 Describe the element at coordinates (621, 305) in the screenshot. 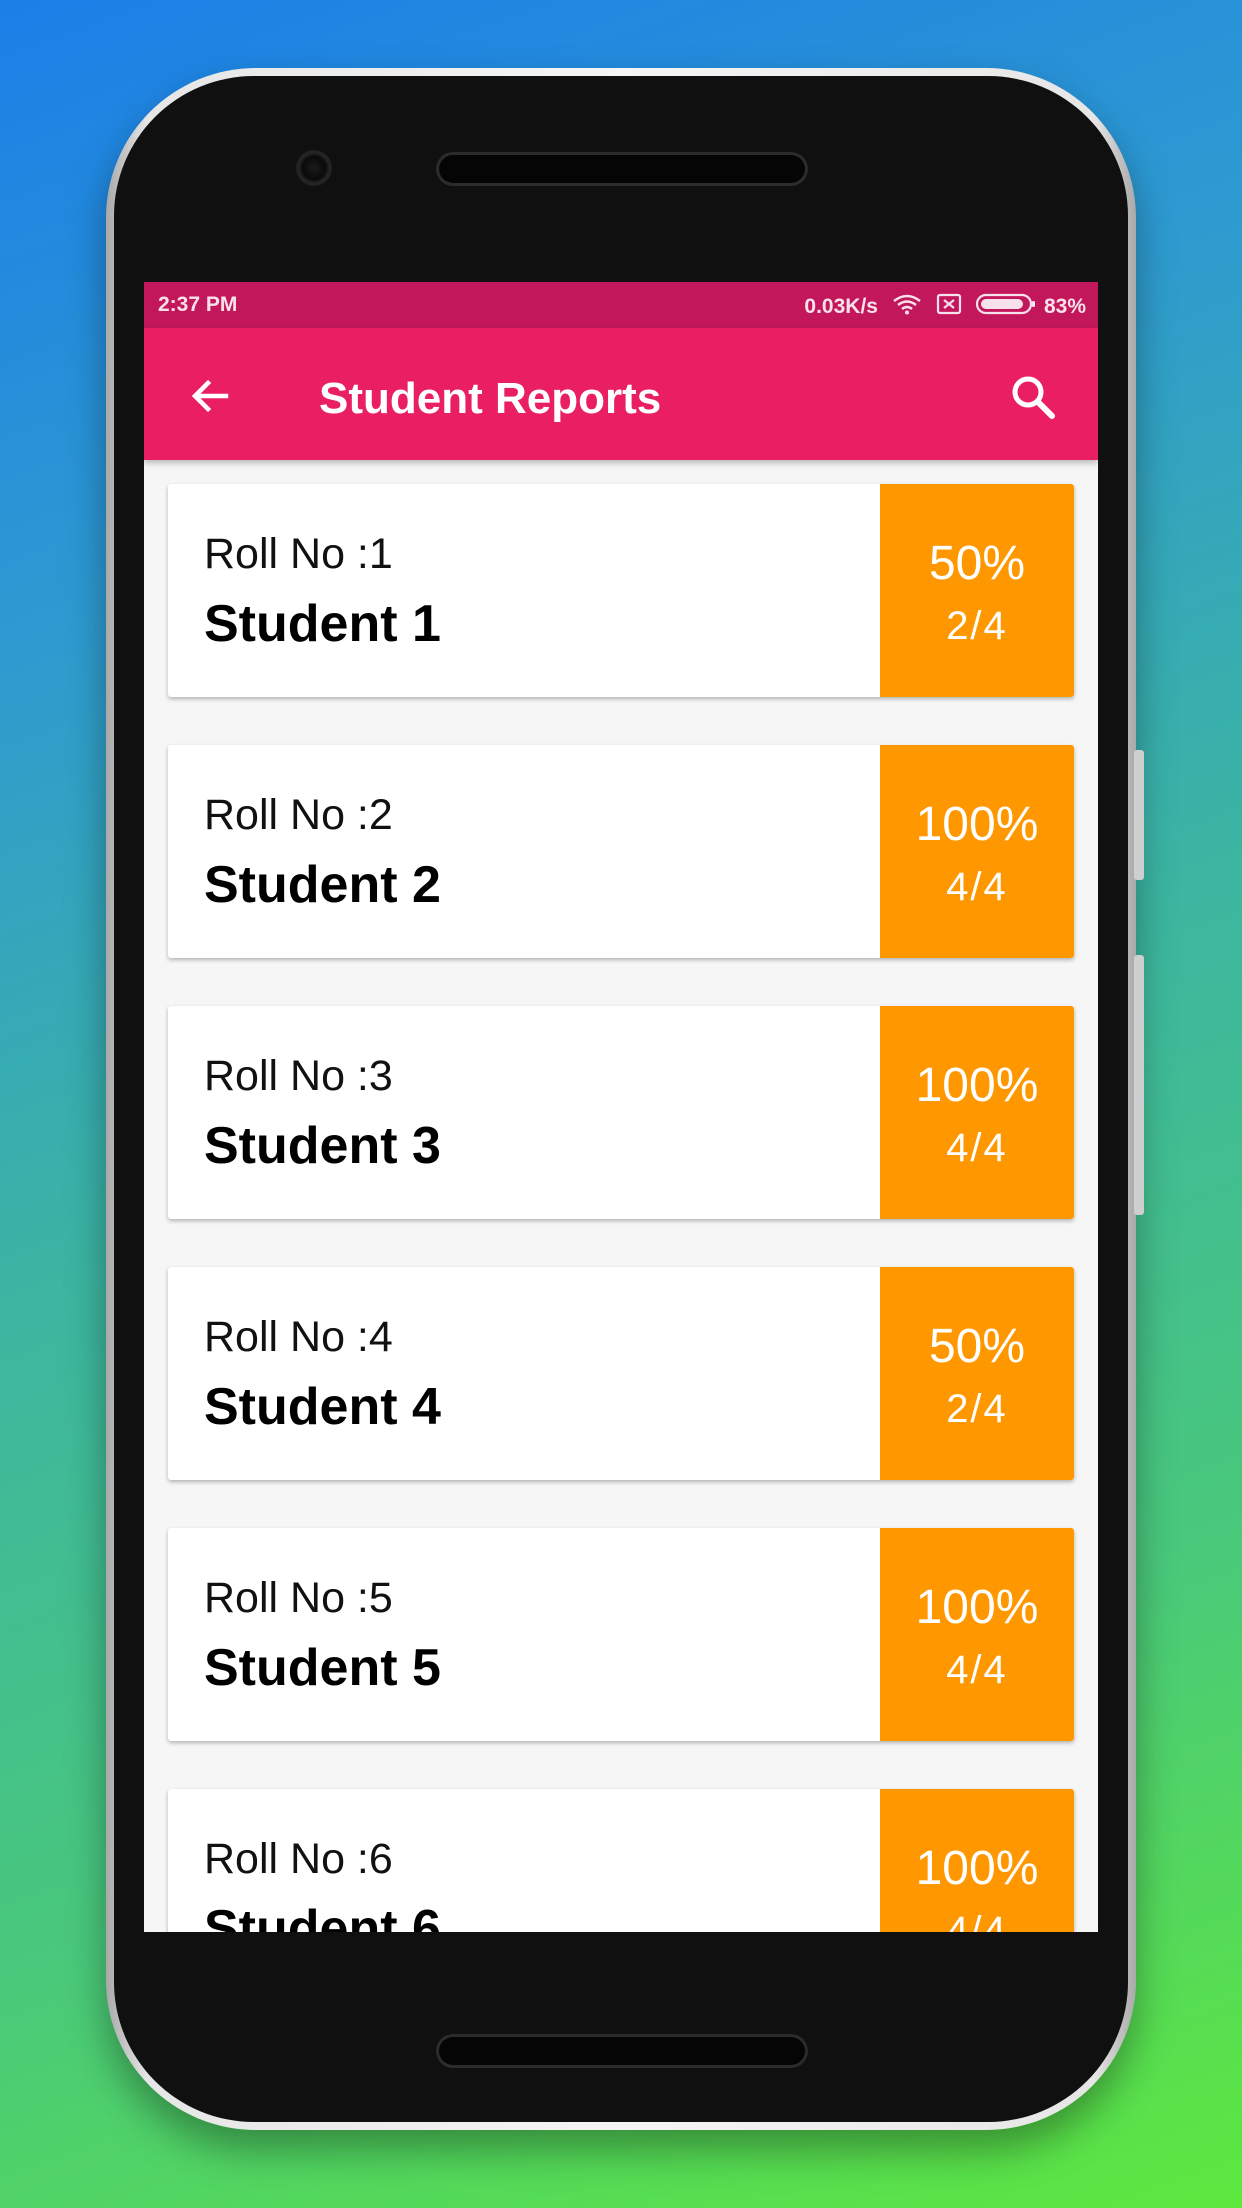

I see `status-bar: 2:37 PM 0.03K/s 83%` at that location.